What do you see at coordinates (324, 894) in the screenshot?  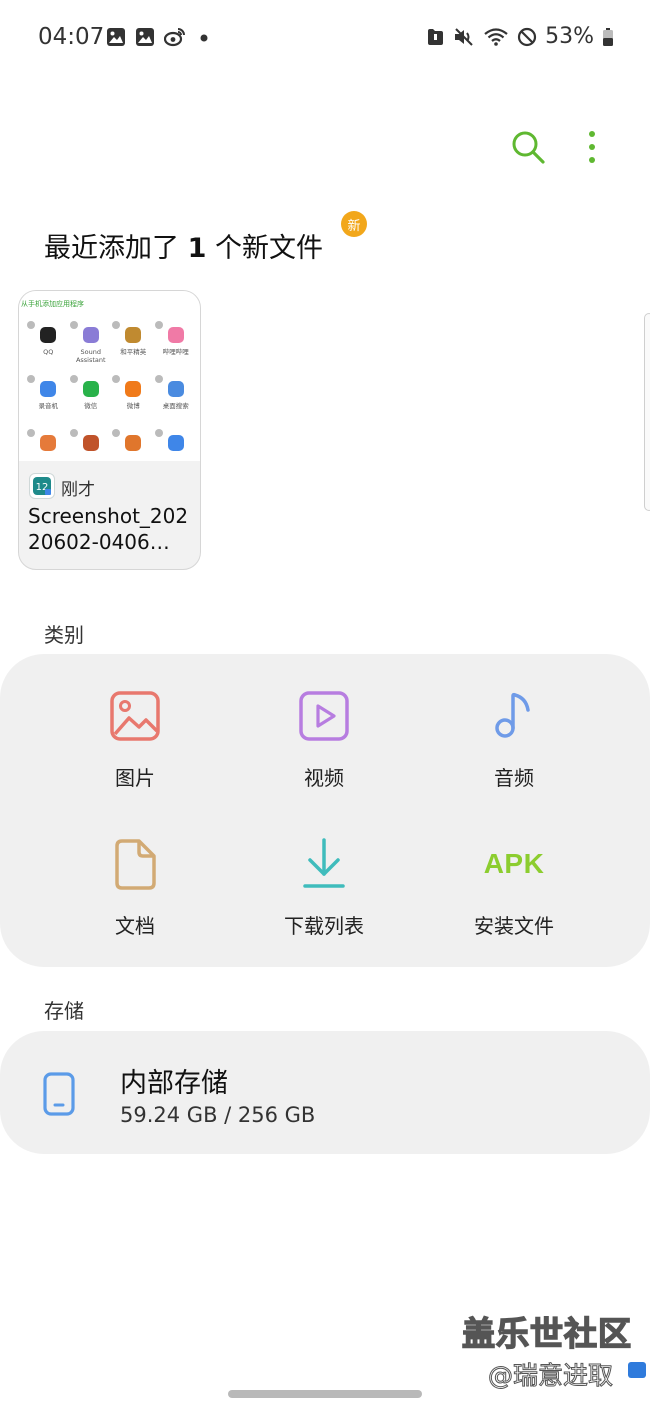 I see `category-downloads: 下载列表` at bounding box center [324, 894].